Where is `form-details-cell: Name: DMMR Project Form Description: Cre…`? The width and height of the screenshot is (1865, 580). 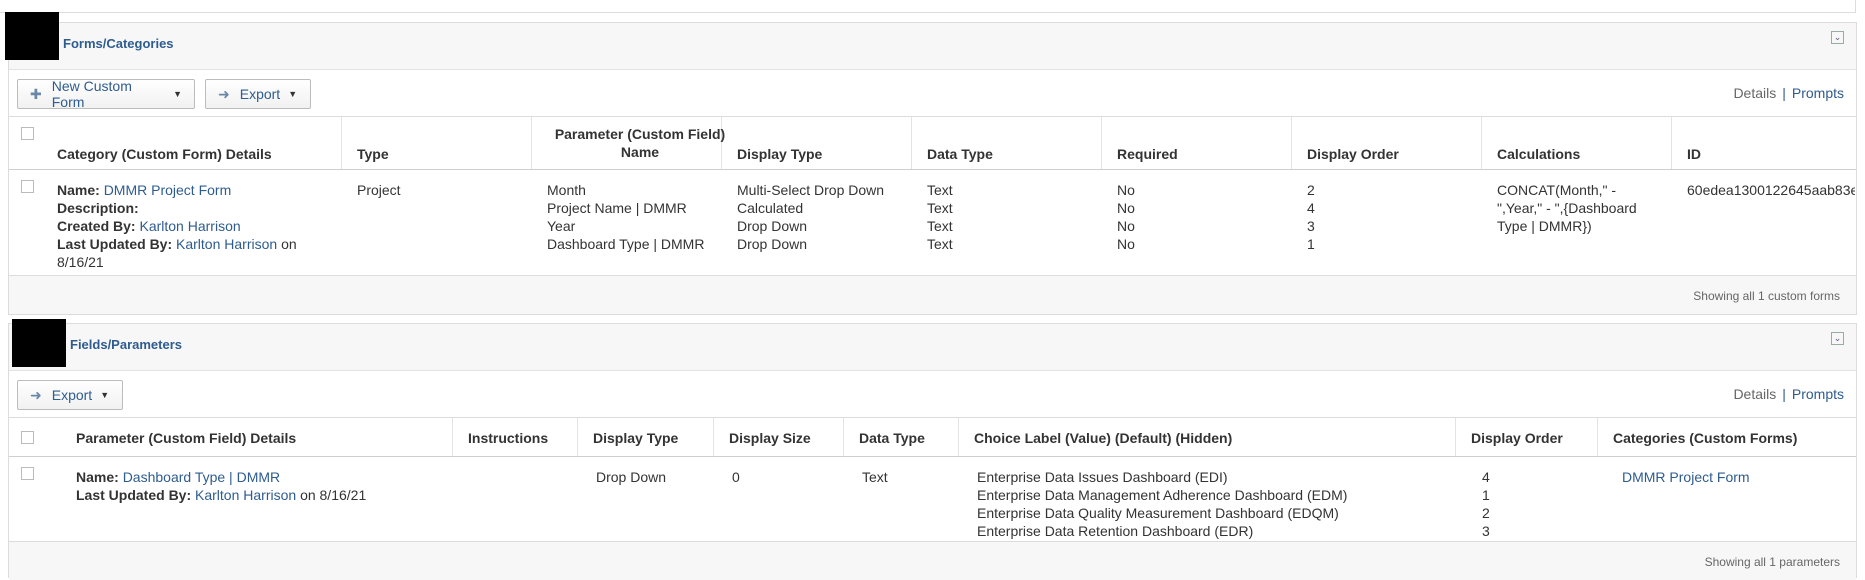
form-details-cell: Name: DMMR Project Form Description: Cre… is located at coordinates (177, 226).